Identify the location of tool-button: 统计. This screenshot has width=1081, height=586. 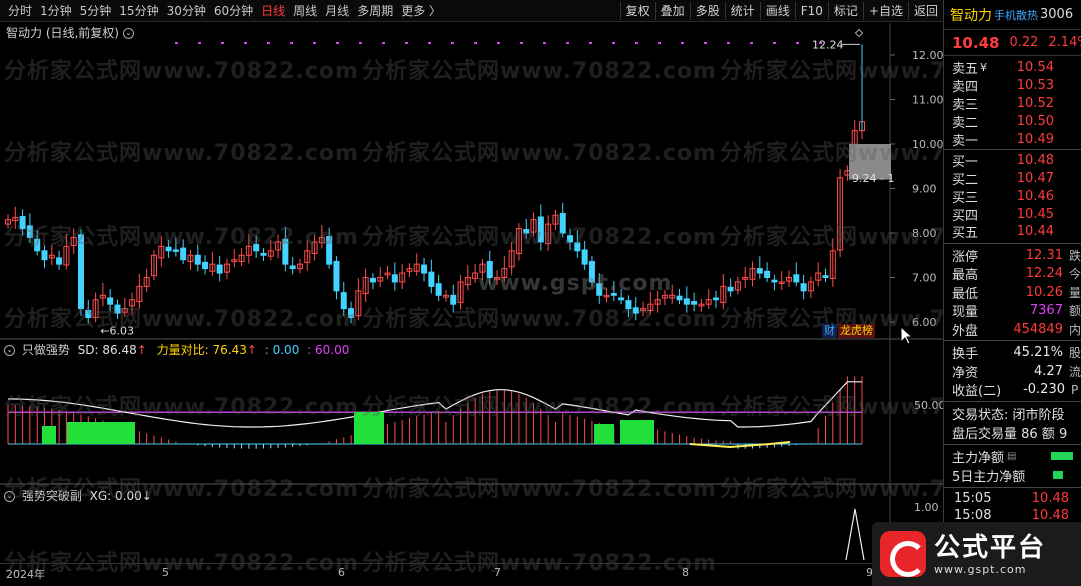
(742, 10).